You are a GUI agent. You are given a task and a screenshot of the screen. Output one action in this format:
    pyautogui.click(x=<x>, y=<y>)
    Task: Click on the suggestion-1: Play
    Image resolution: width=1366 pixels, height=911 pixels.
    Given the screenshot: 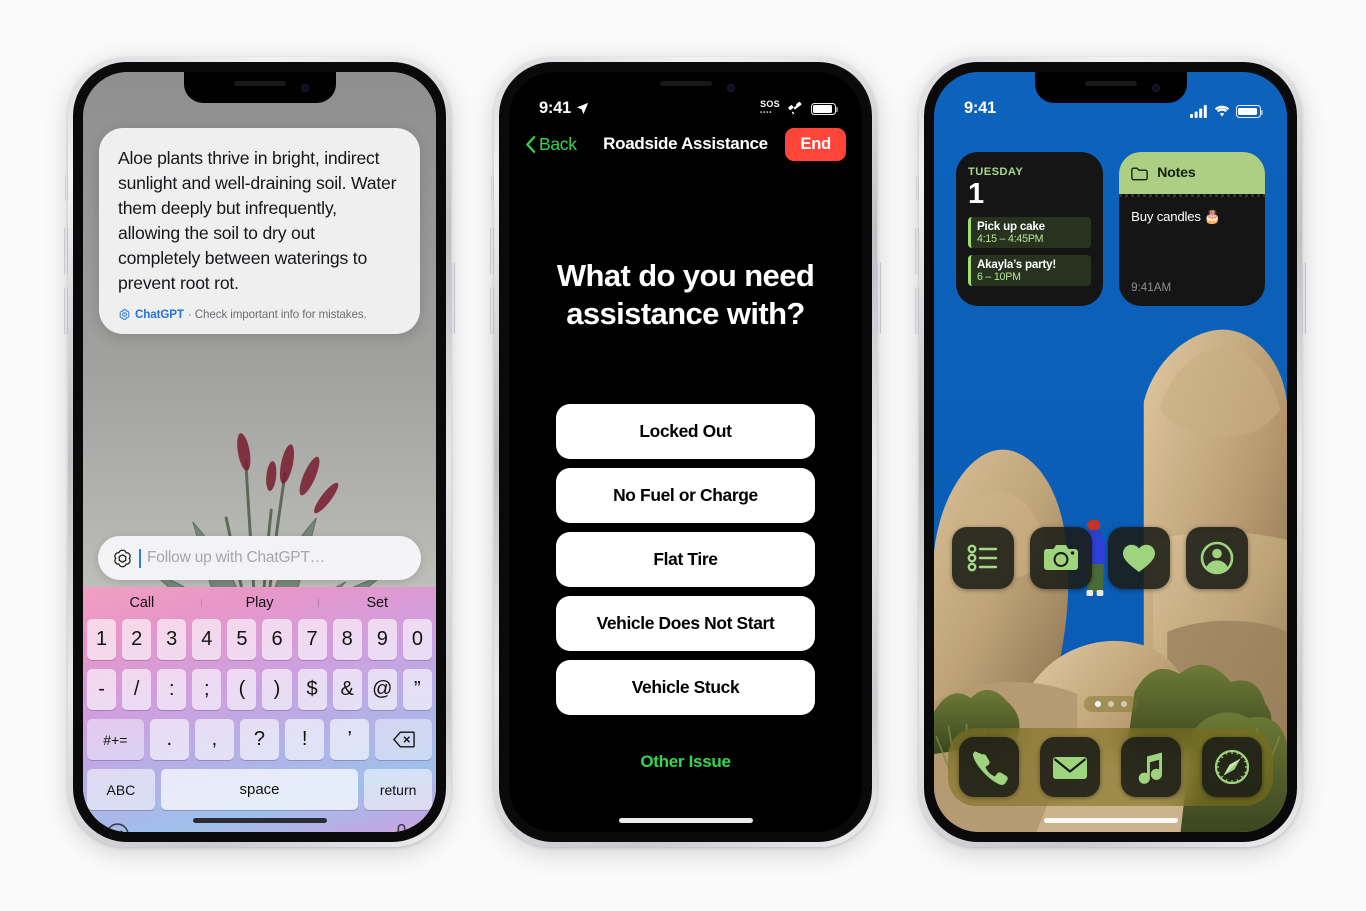 What is the action you would take?
    pyautogui.click(x=259, y=603)
    